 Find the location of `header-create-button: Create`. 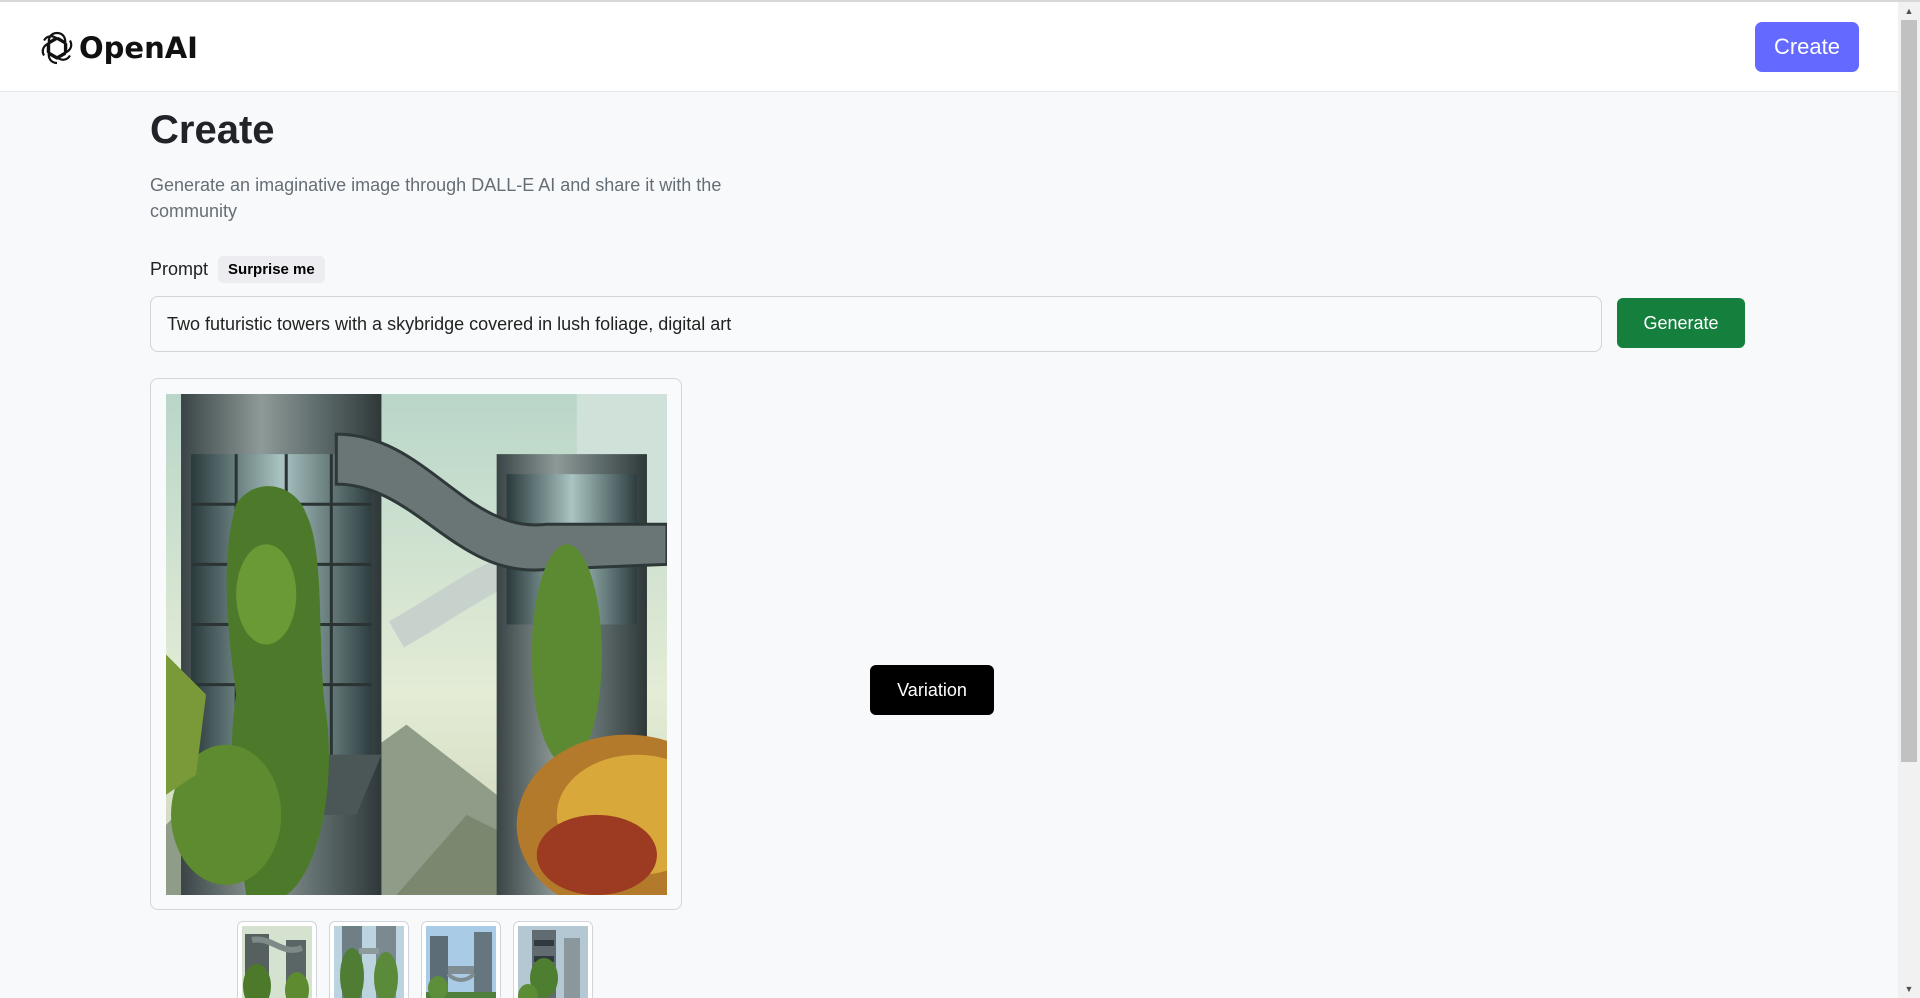

header-create-button: Create is located at coordinates (1807, 47).